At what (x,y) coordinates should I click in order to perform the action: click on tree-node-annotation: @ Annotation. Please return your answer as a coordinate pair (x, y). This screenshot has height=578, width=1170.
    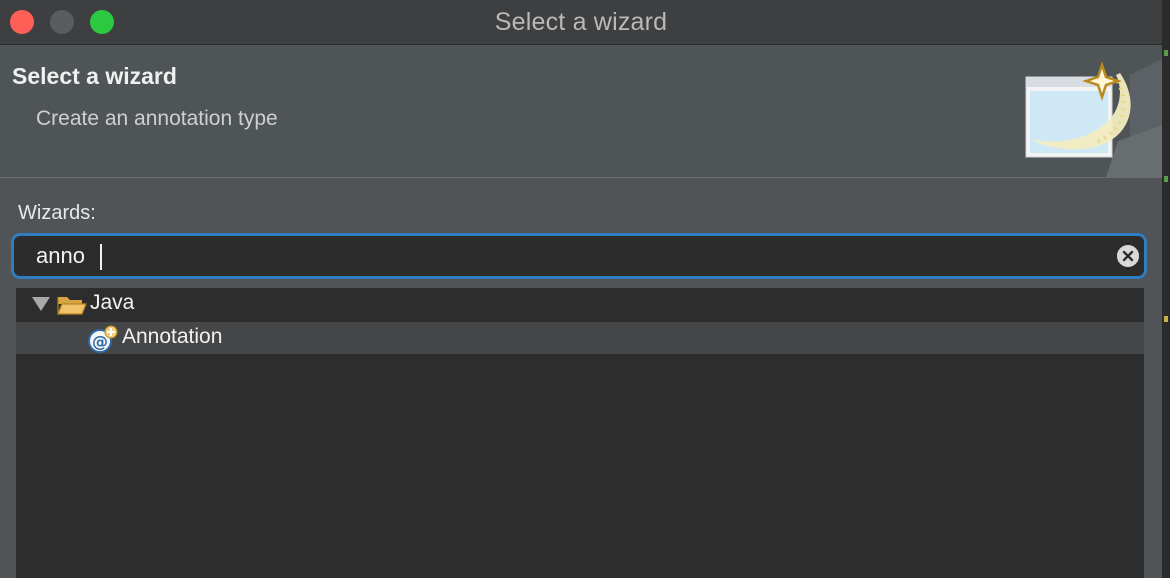
    Looking at the image, I should click on (580, 338).